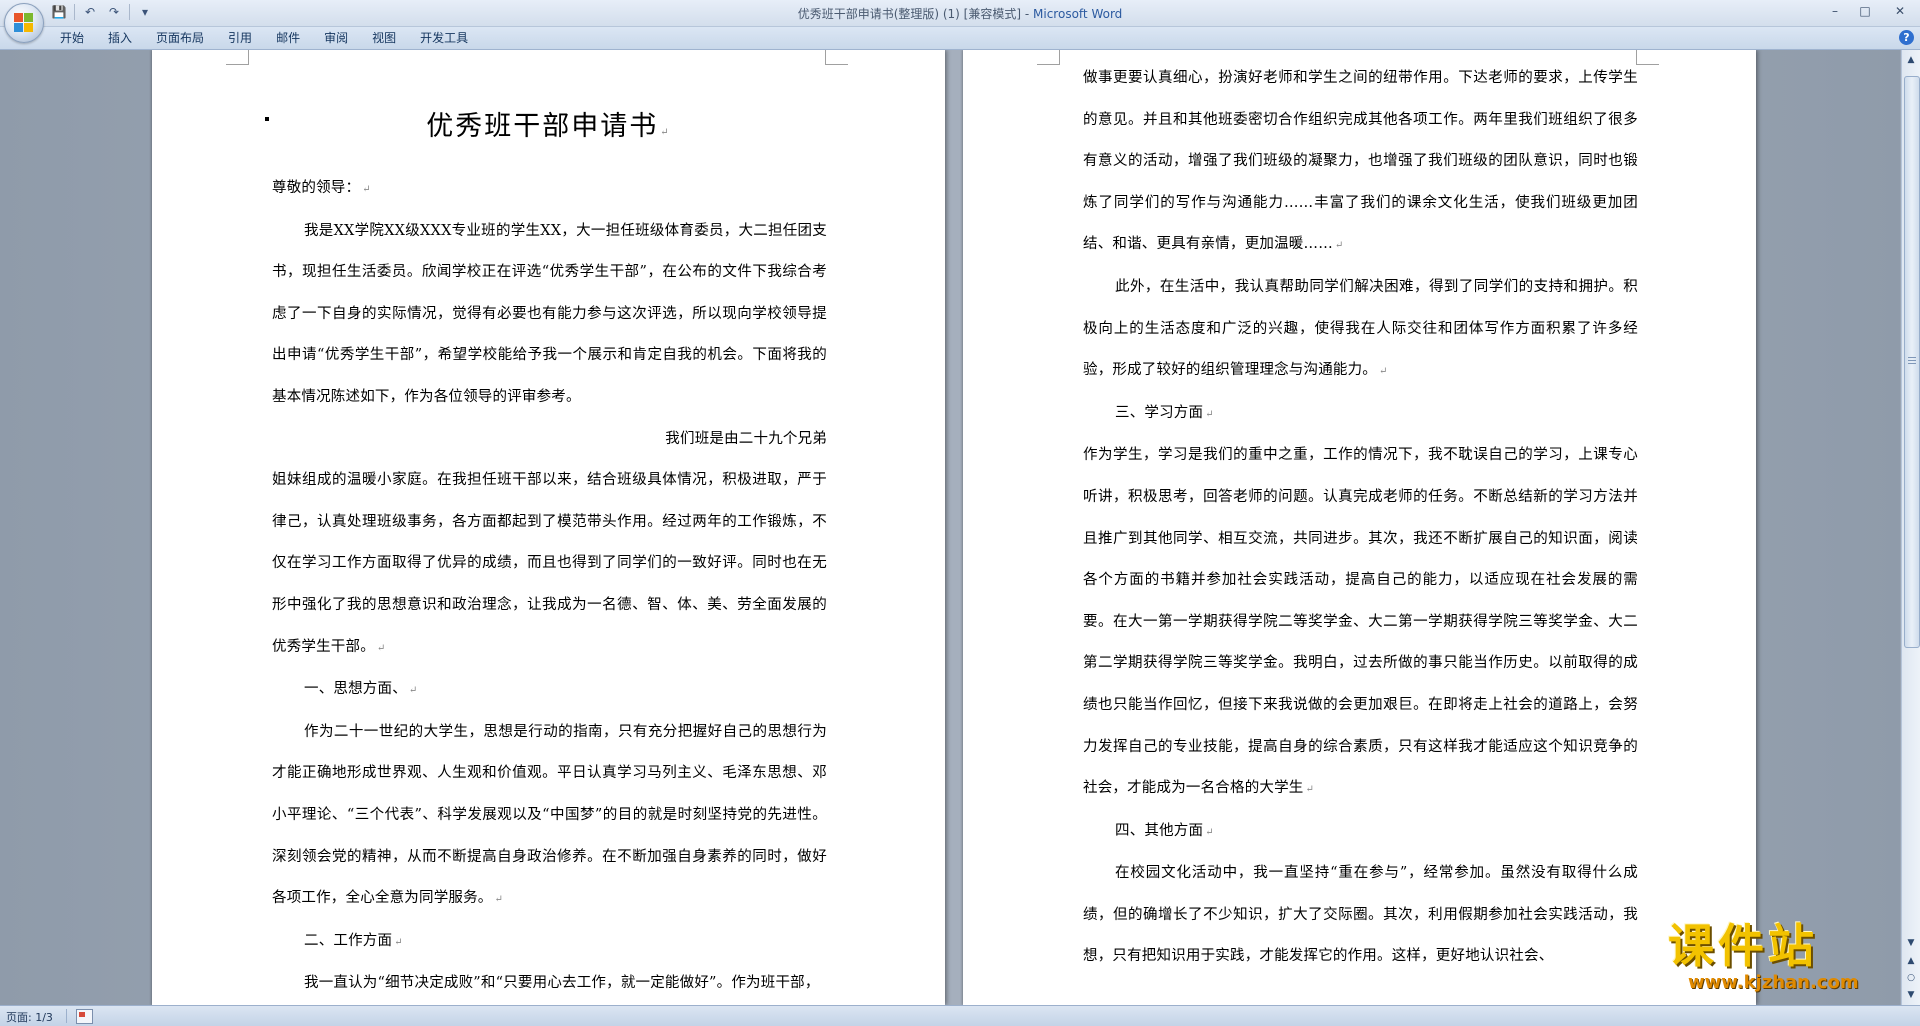 This screenshot has width=1920, height=1026. Describe the element at coordinates (444, 38) in the screenshot. I see `tab-developer: 开发工具` at that location.